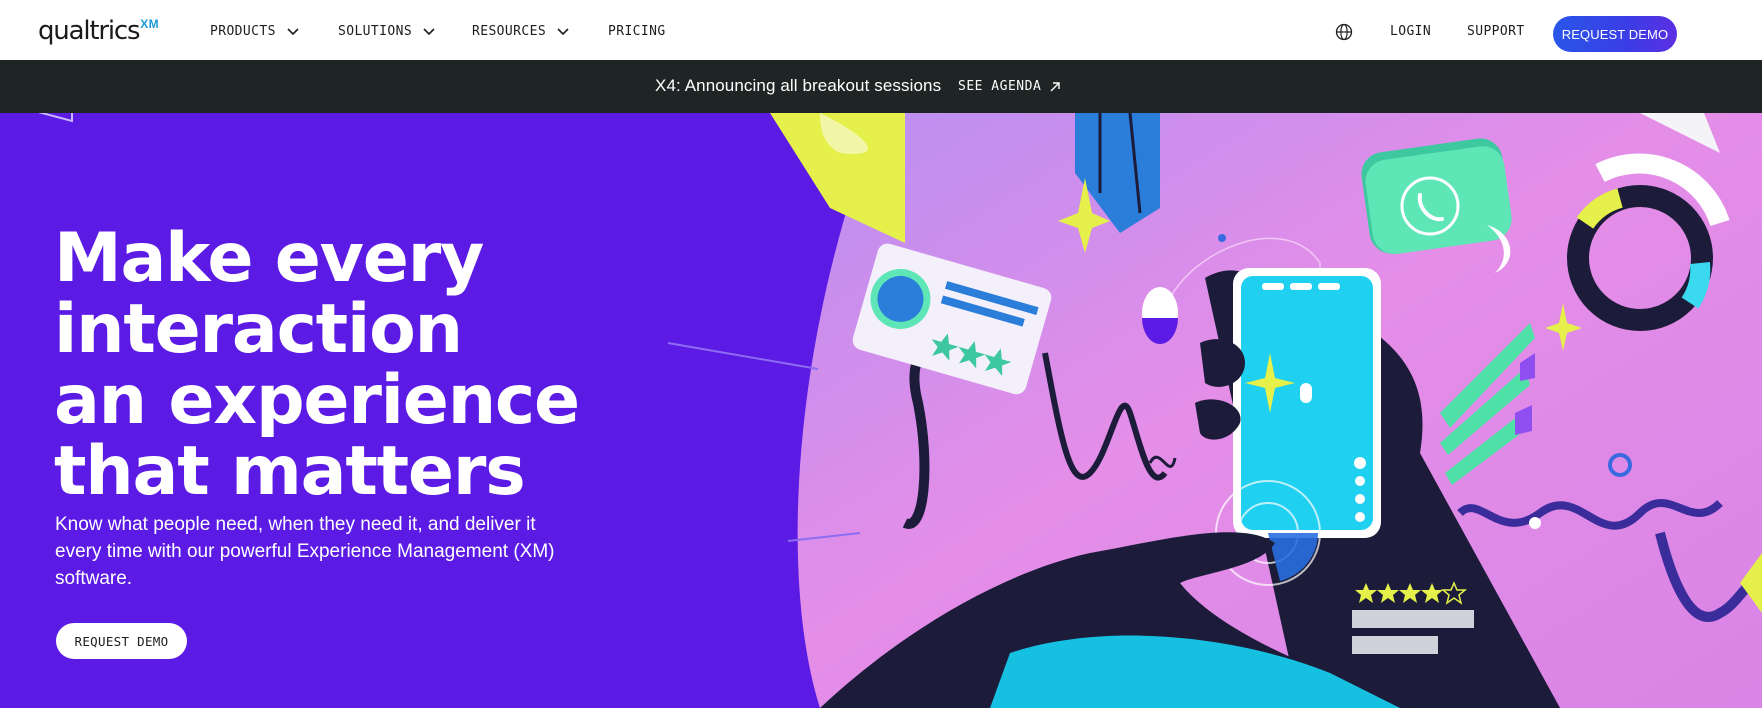 Image resolution: width=1762 pixels, height=708 pixels. I want to click on nav-pricing-label: PRICING, so click(637, 31).